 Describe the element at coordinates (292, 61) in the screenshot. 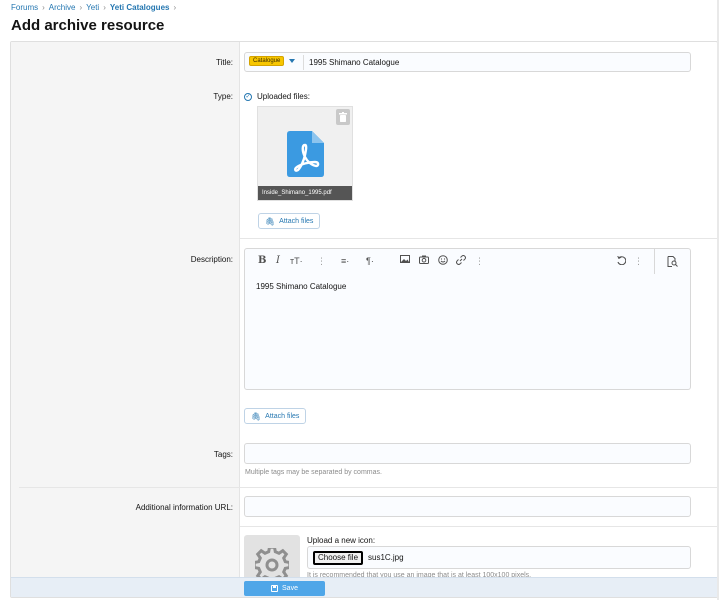

I see `caret-down-icon` at that location.